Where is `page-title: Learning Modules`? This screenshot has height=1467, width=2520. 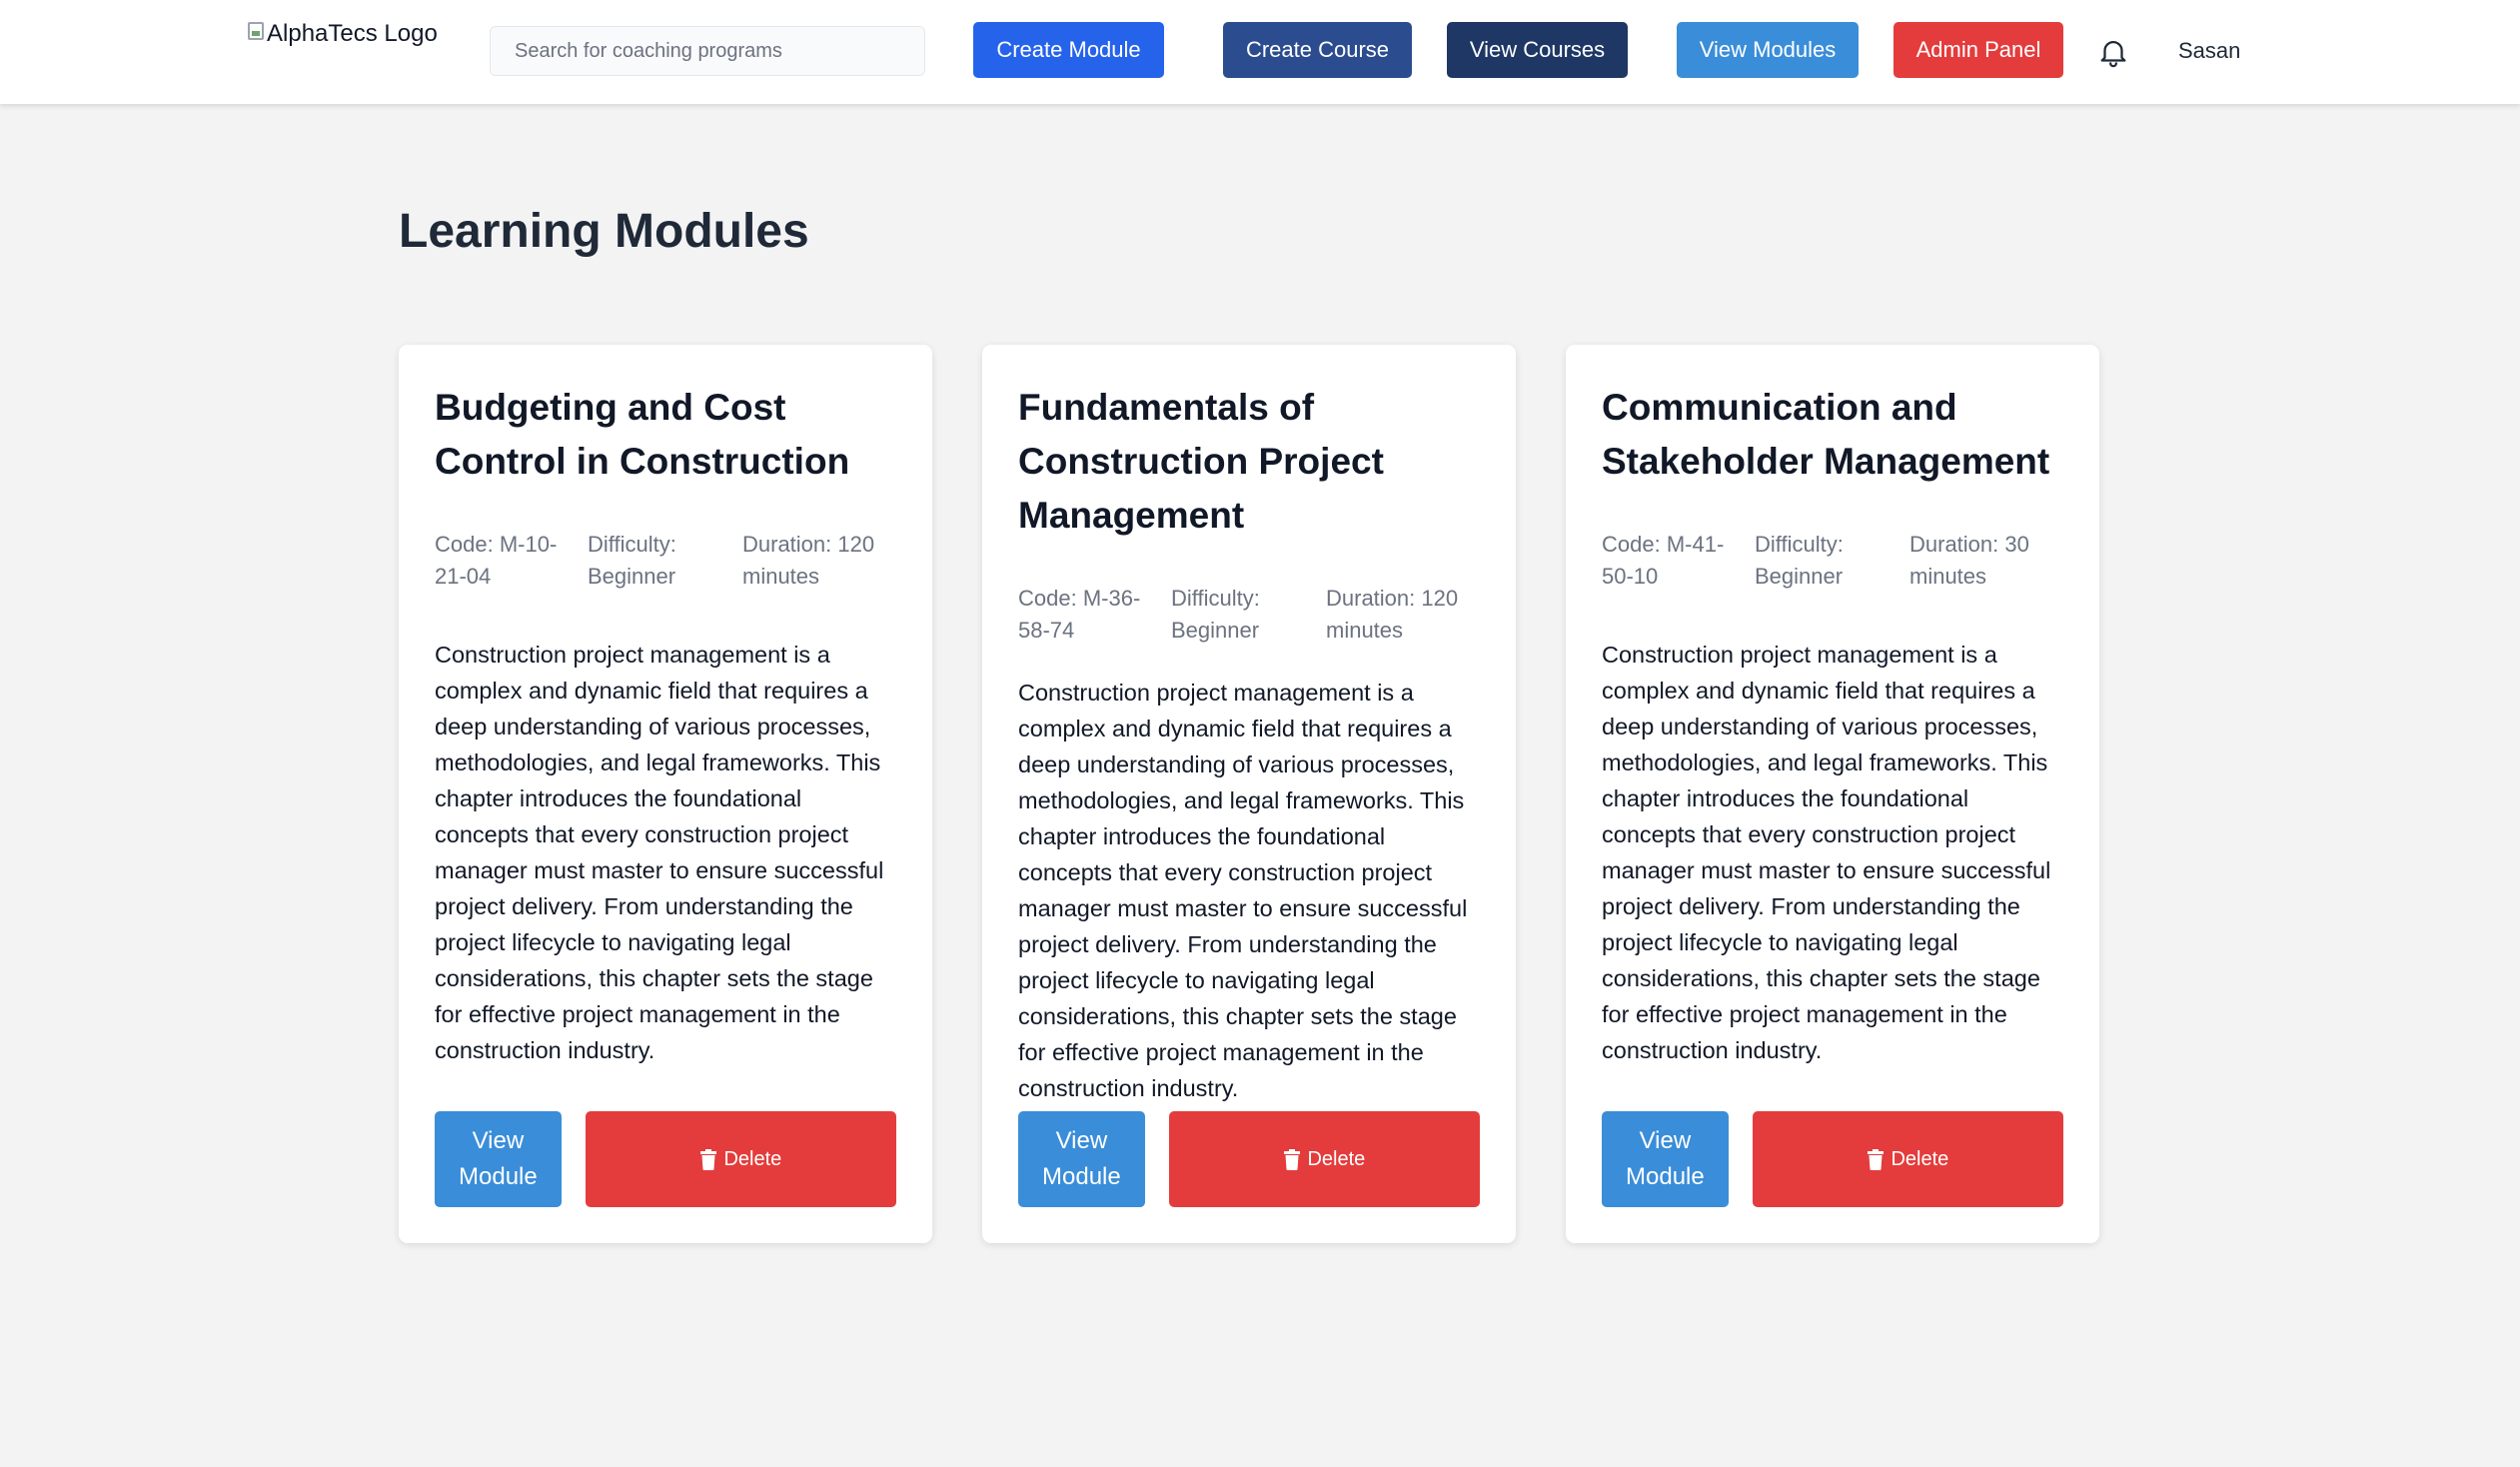
page-title: Learning Modules is located at coordinates (604, 231).